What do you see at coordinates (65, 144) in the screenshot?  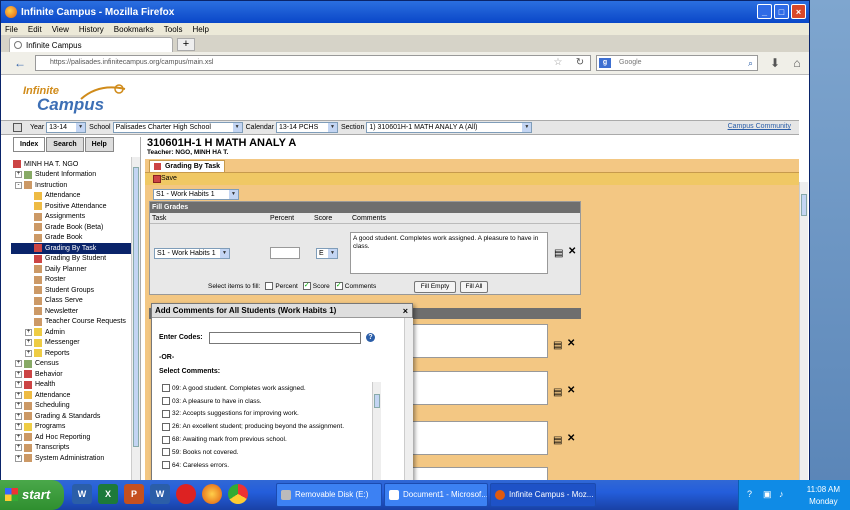 I see `tab-search: Search` at bounding box center [65, 144].